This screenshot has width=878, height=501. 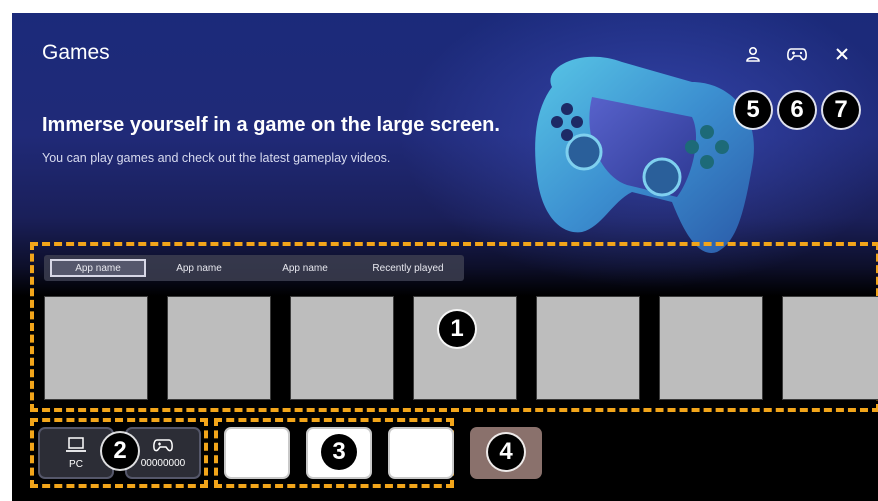 I want to click on tab-app-name-2: App name, so click(x=199, y=268).